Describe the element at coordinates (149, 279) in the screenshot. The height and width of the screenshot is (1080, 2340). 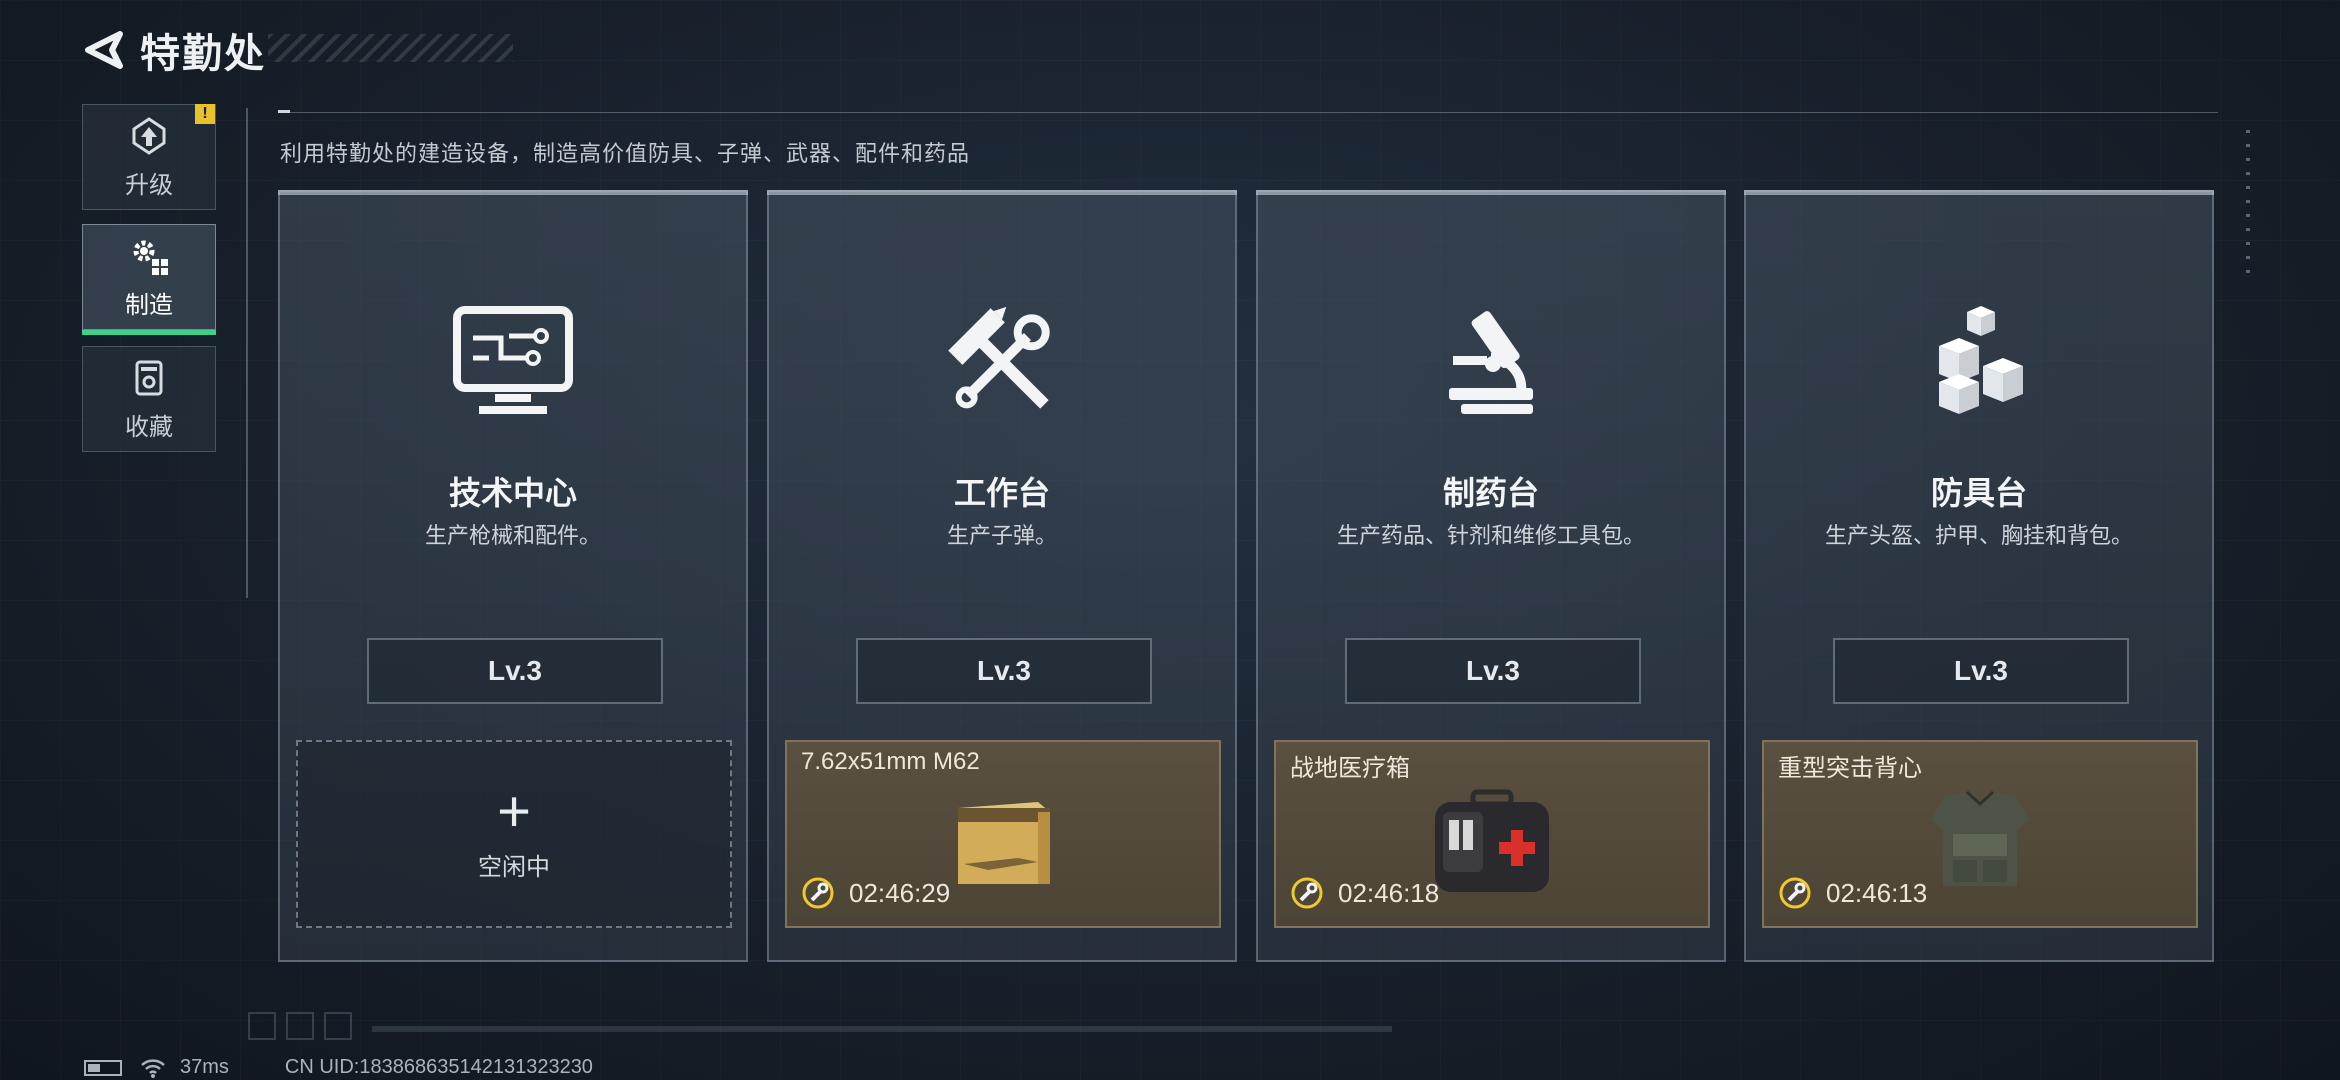
I see `sidebar-item-manufacture: 制造` at that location.